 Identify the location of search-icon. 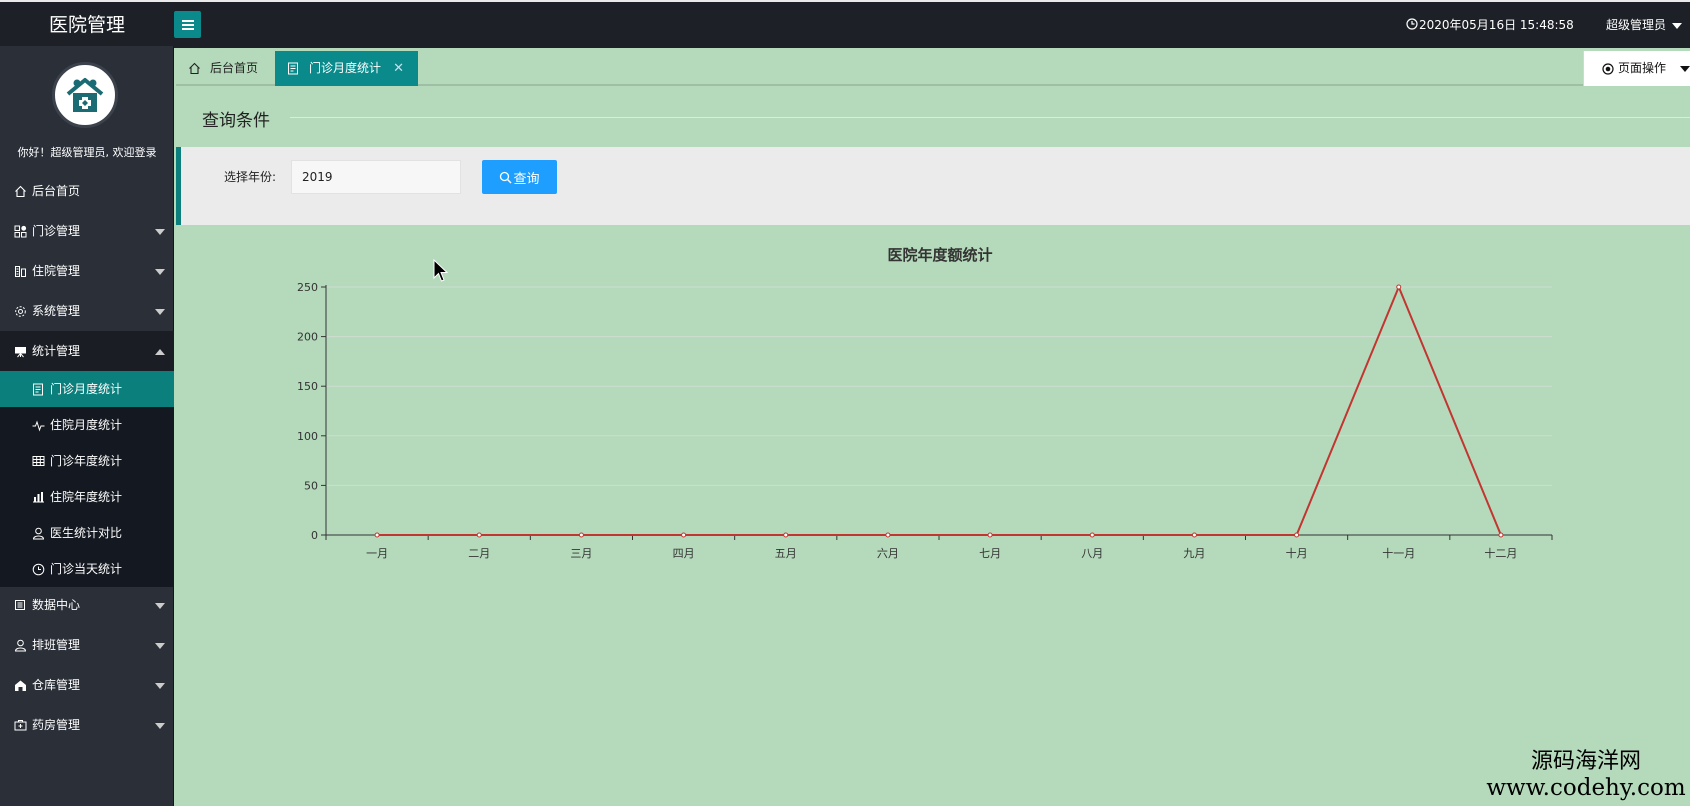
(506, 177).